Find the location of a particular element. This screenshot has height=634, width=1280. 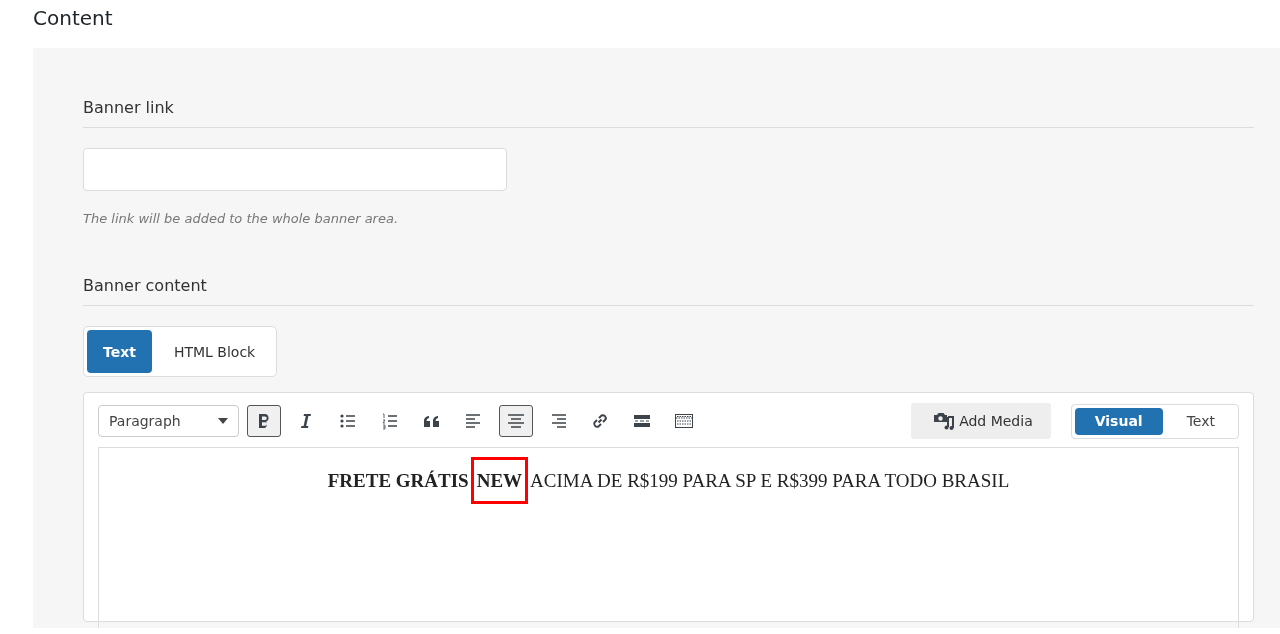

view-tab: Text is located at coordinates (1200, 421).